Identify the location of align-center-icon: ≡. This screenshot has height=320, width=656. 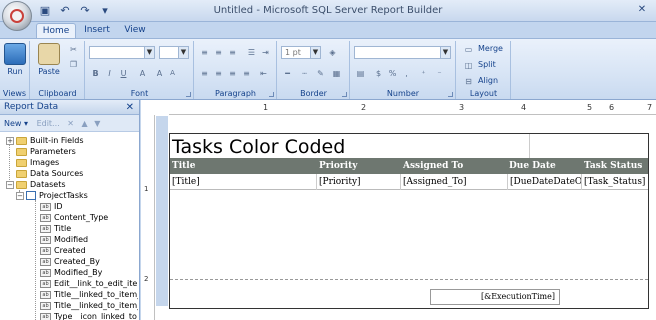
(218, 73).